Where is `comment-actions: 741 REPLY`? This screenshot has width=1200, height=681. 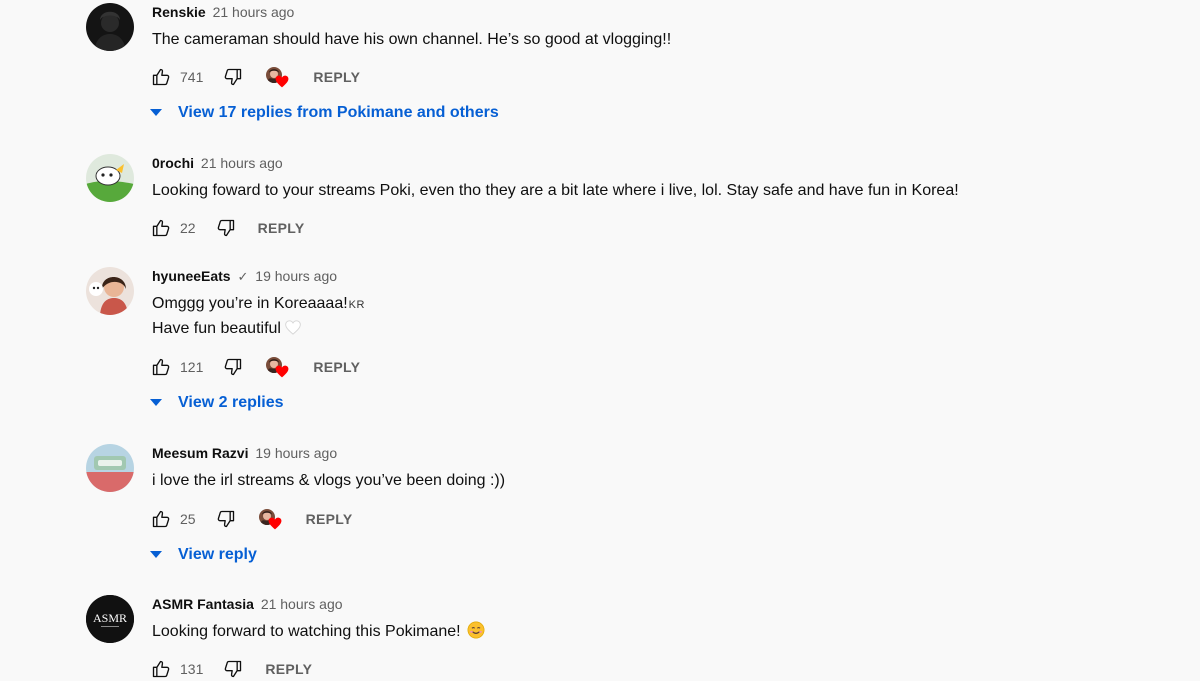 comment-actions: 741 REPLY is located at coordinates (255, 77).